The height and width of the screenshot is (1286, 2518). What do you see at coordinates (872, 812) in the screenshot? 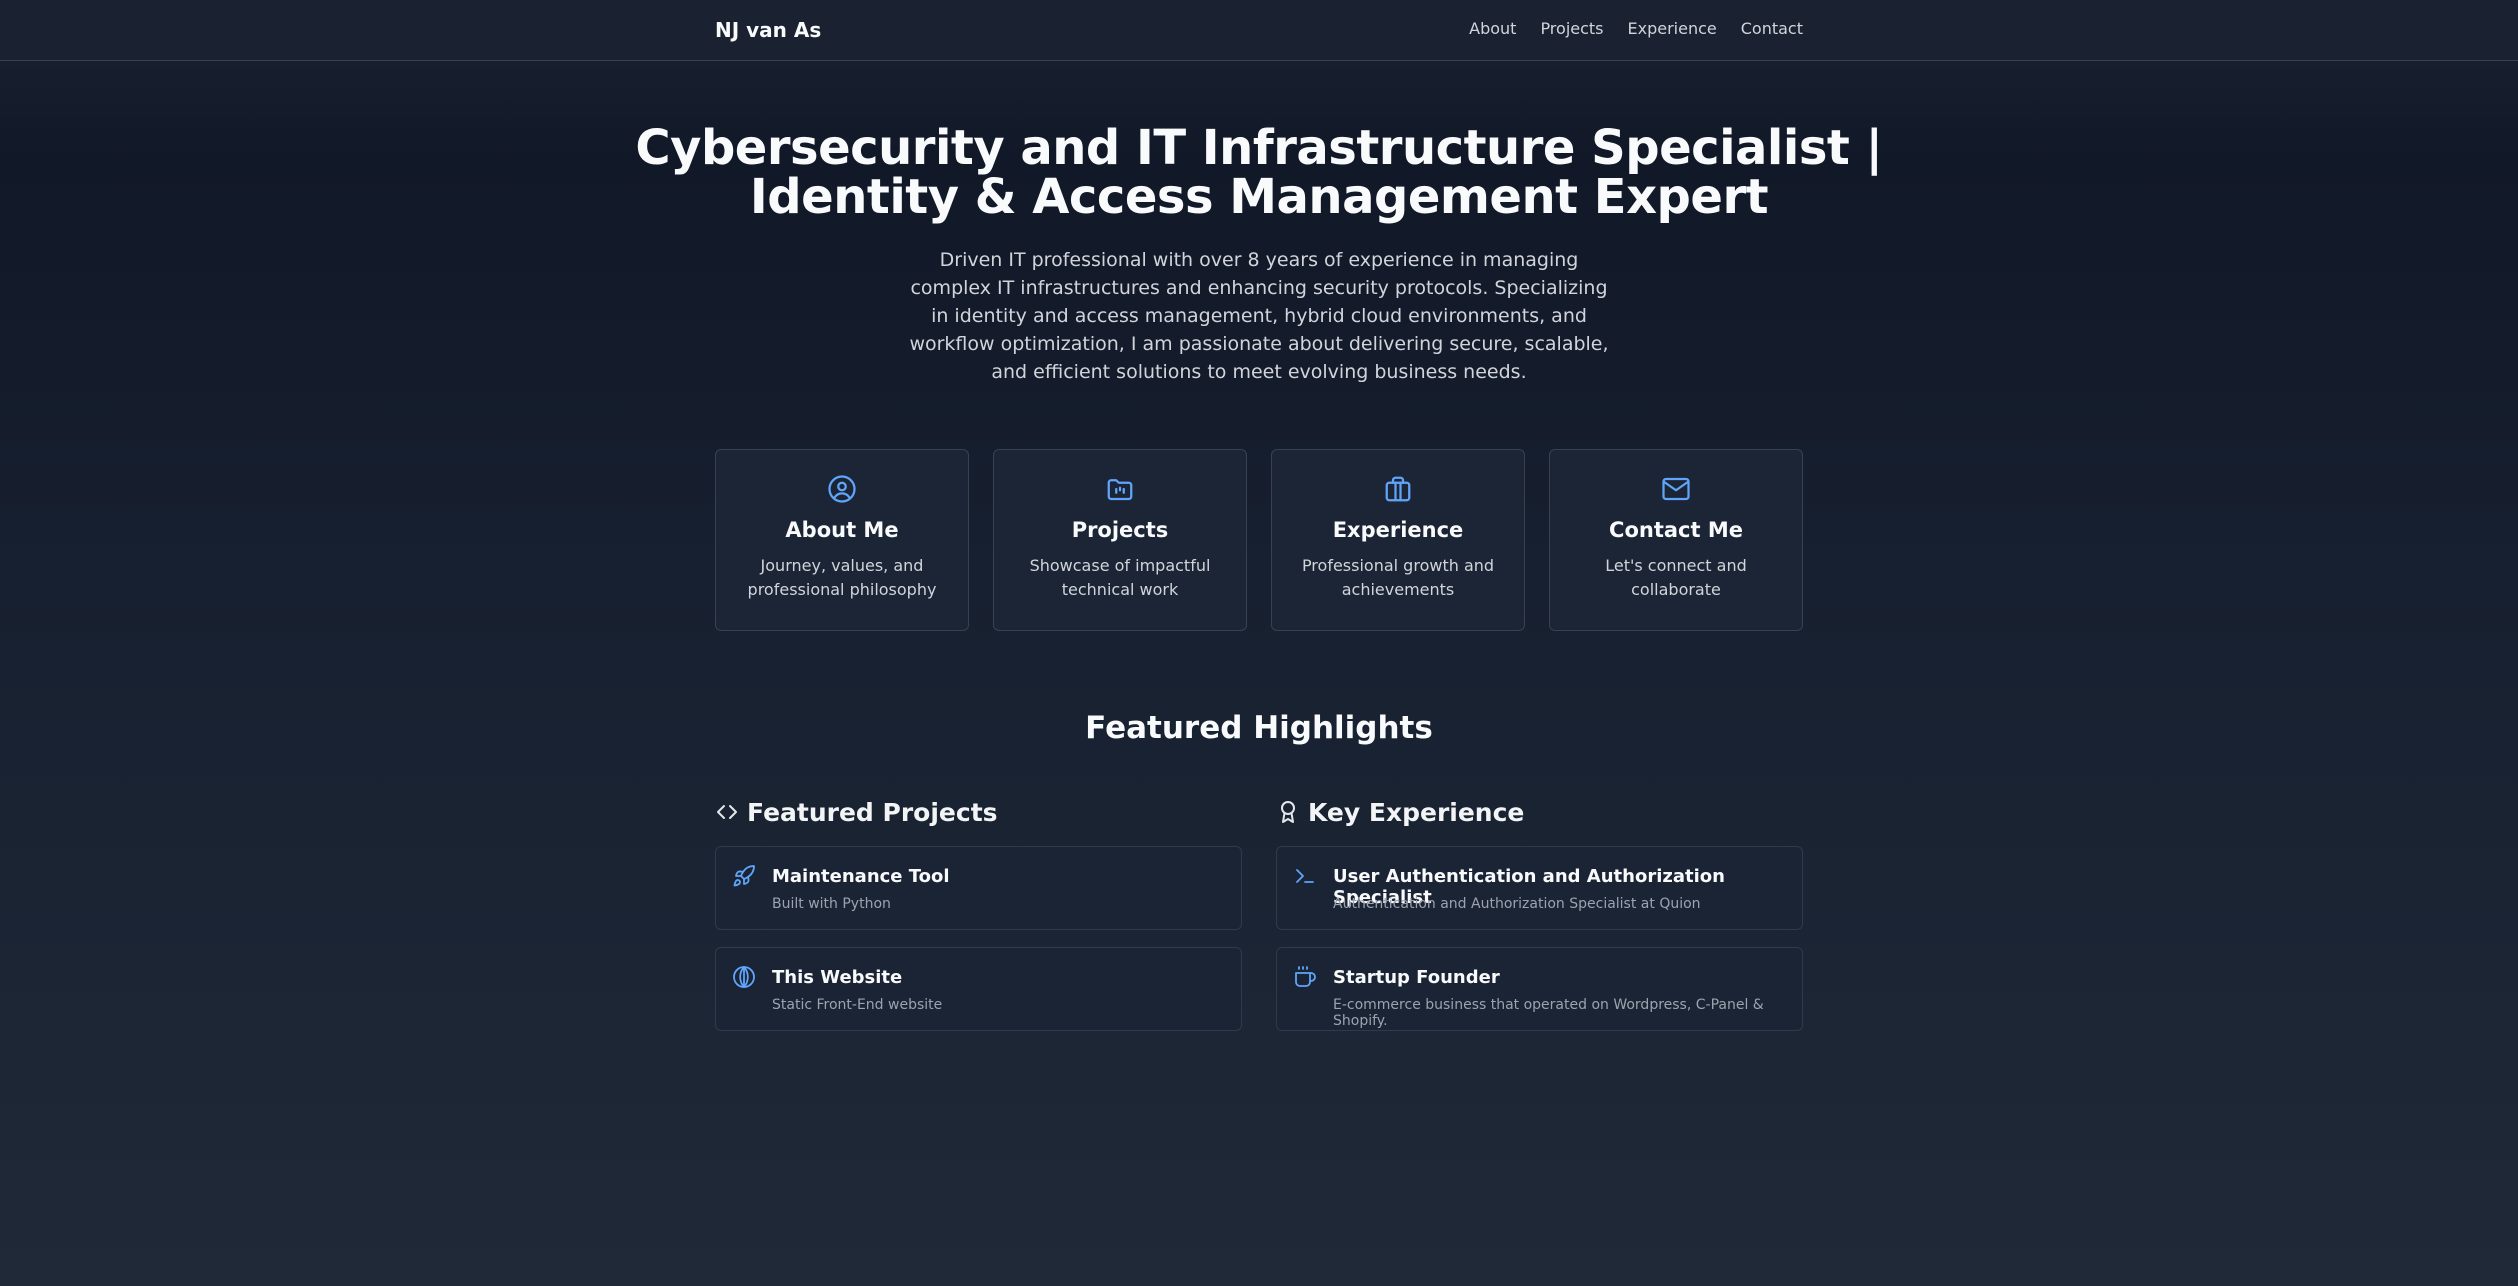
I see `section-title: Featured Projects` at bounding box center [872, 812].